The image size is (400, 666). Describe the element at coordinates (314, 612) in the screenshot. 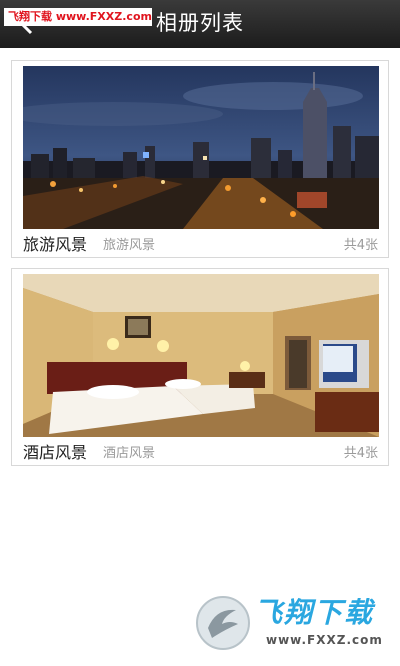

I see `watermark-brand: 飞翔下载` at that location.